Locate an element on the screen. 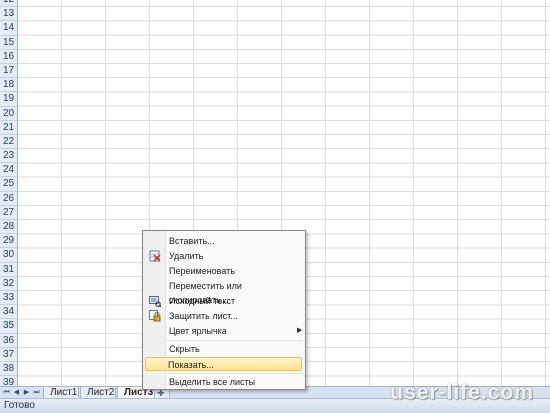  row-header: 37 is located at coordinates (8, 355).